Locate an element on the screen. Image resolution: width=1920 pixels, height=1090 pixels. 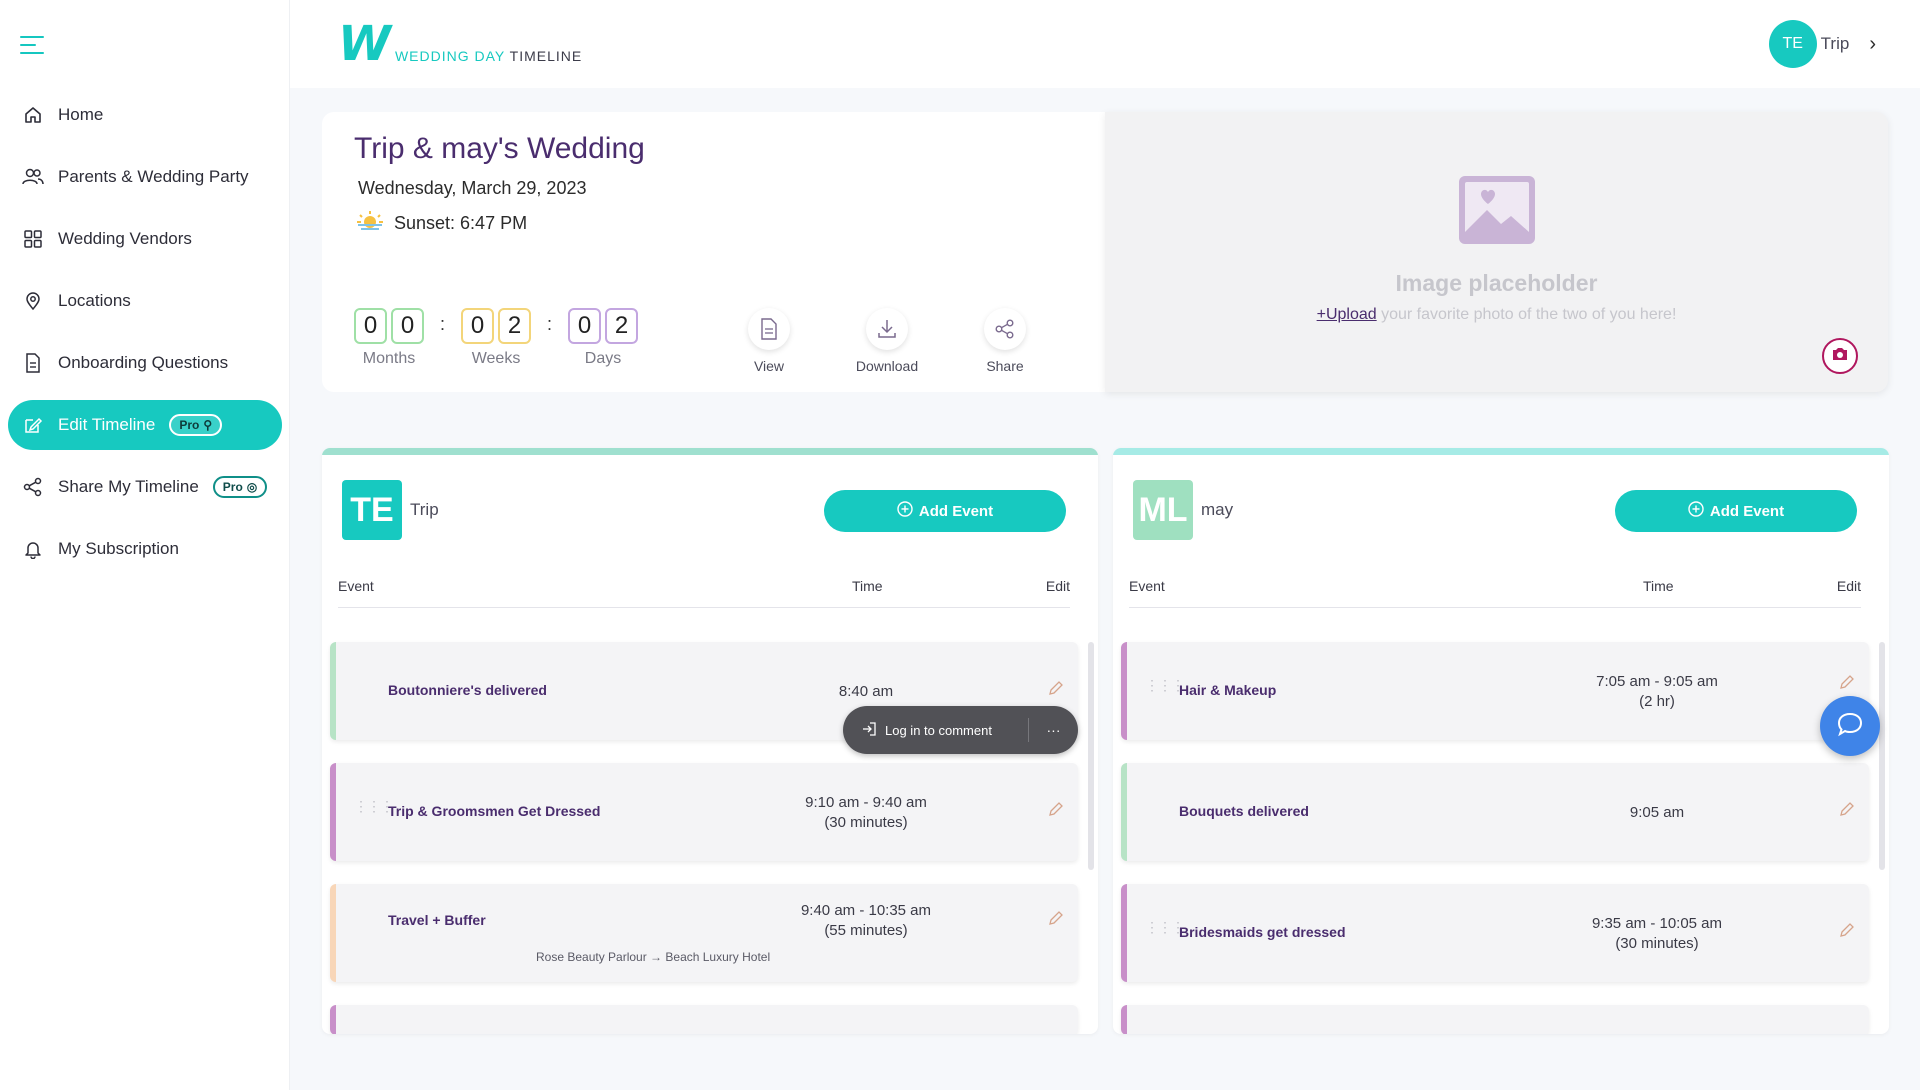
event-name: Travel + Buffer is located at coordinates (437, 920).